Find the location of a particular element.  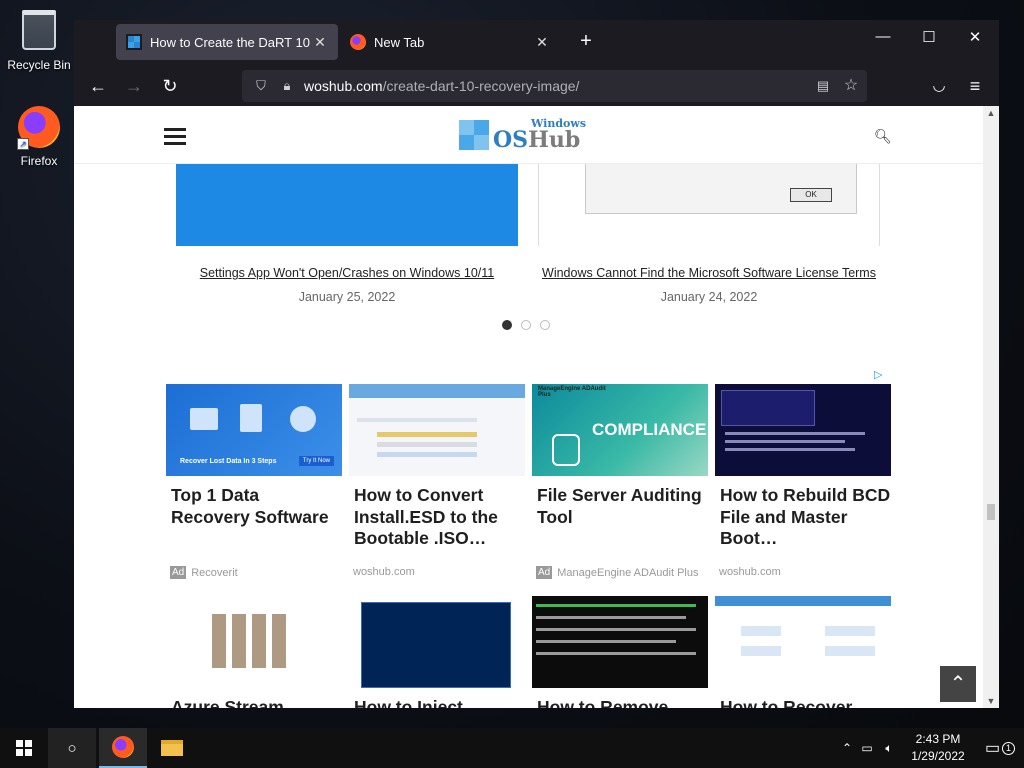

card-source-name: woshub.com is located at coordinates (384, 572).